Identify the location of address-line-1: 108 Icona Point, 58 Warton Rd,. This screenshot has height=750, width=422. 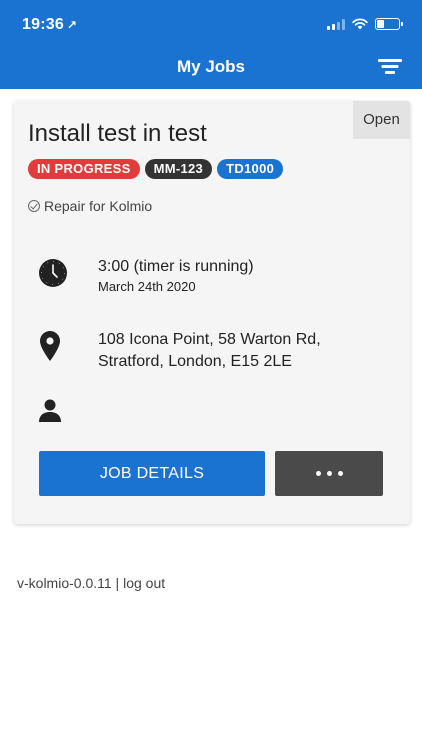
(209, 339).